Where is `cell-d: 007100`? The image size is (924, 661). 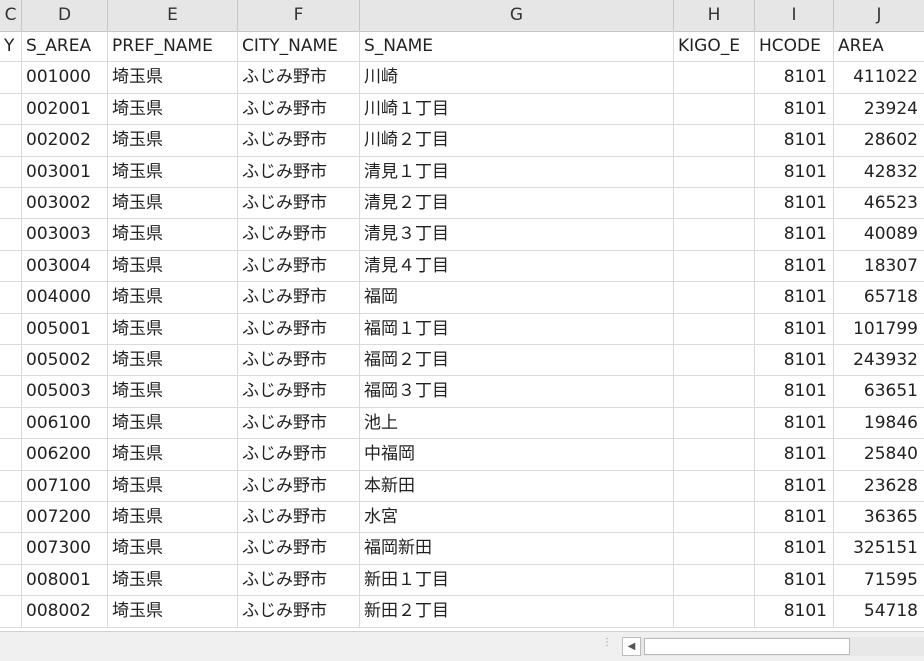
cell-d: 007100 is located at coordinates (65, 486).